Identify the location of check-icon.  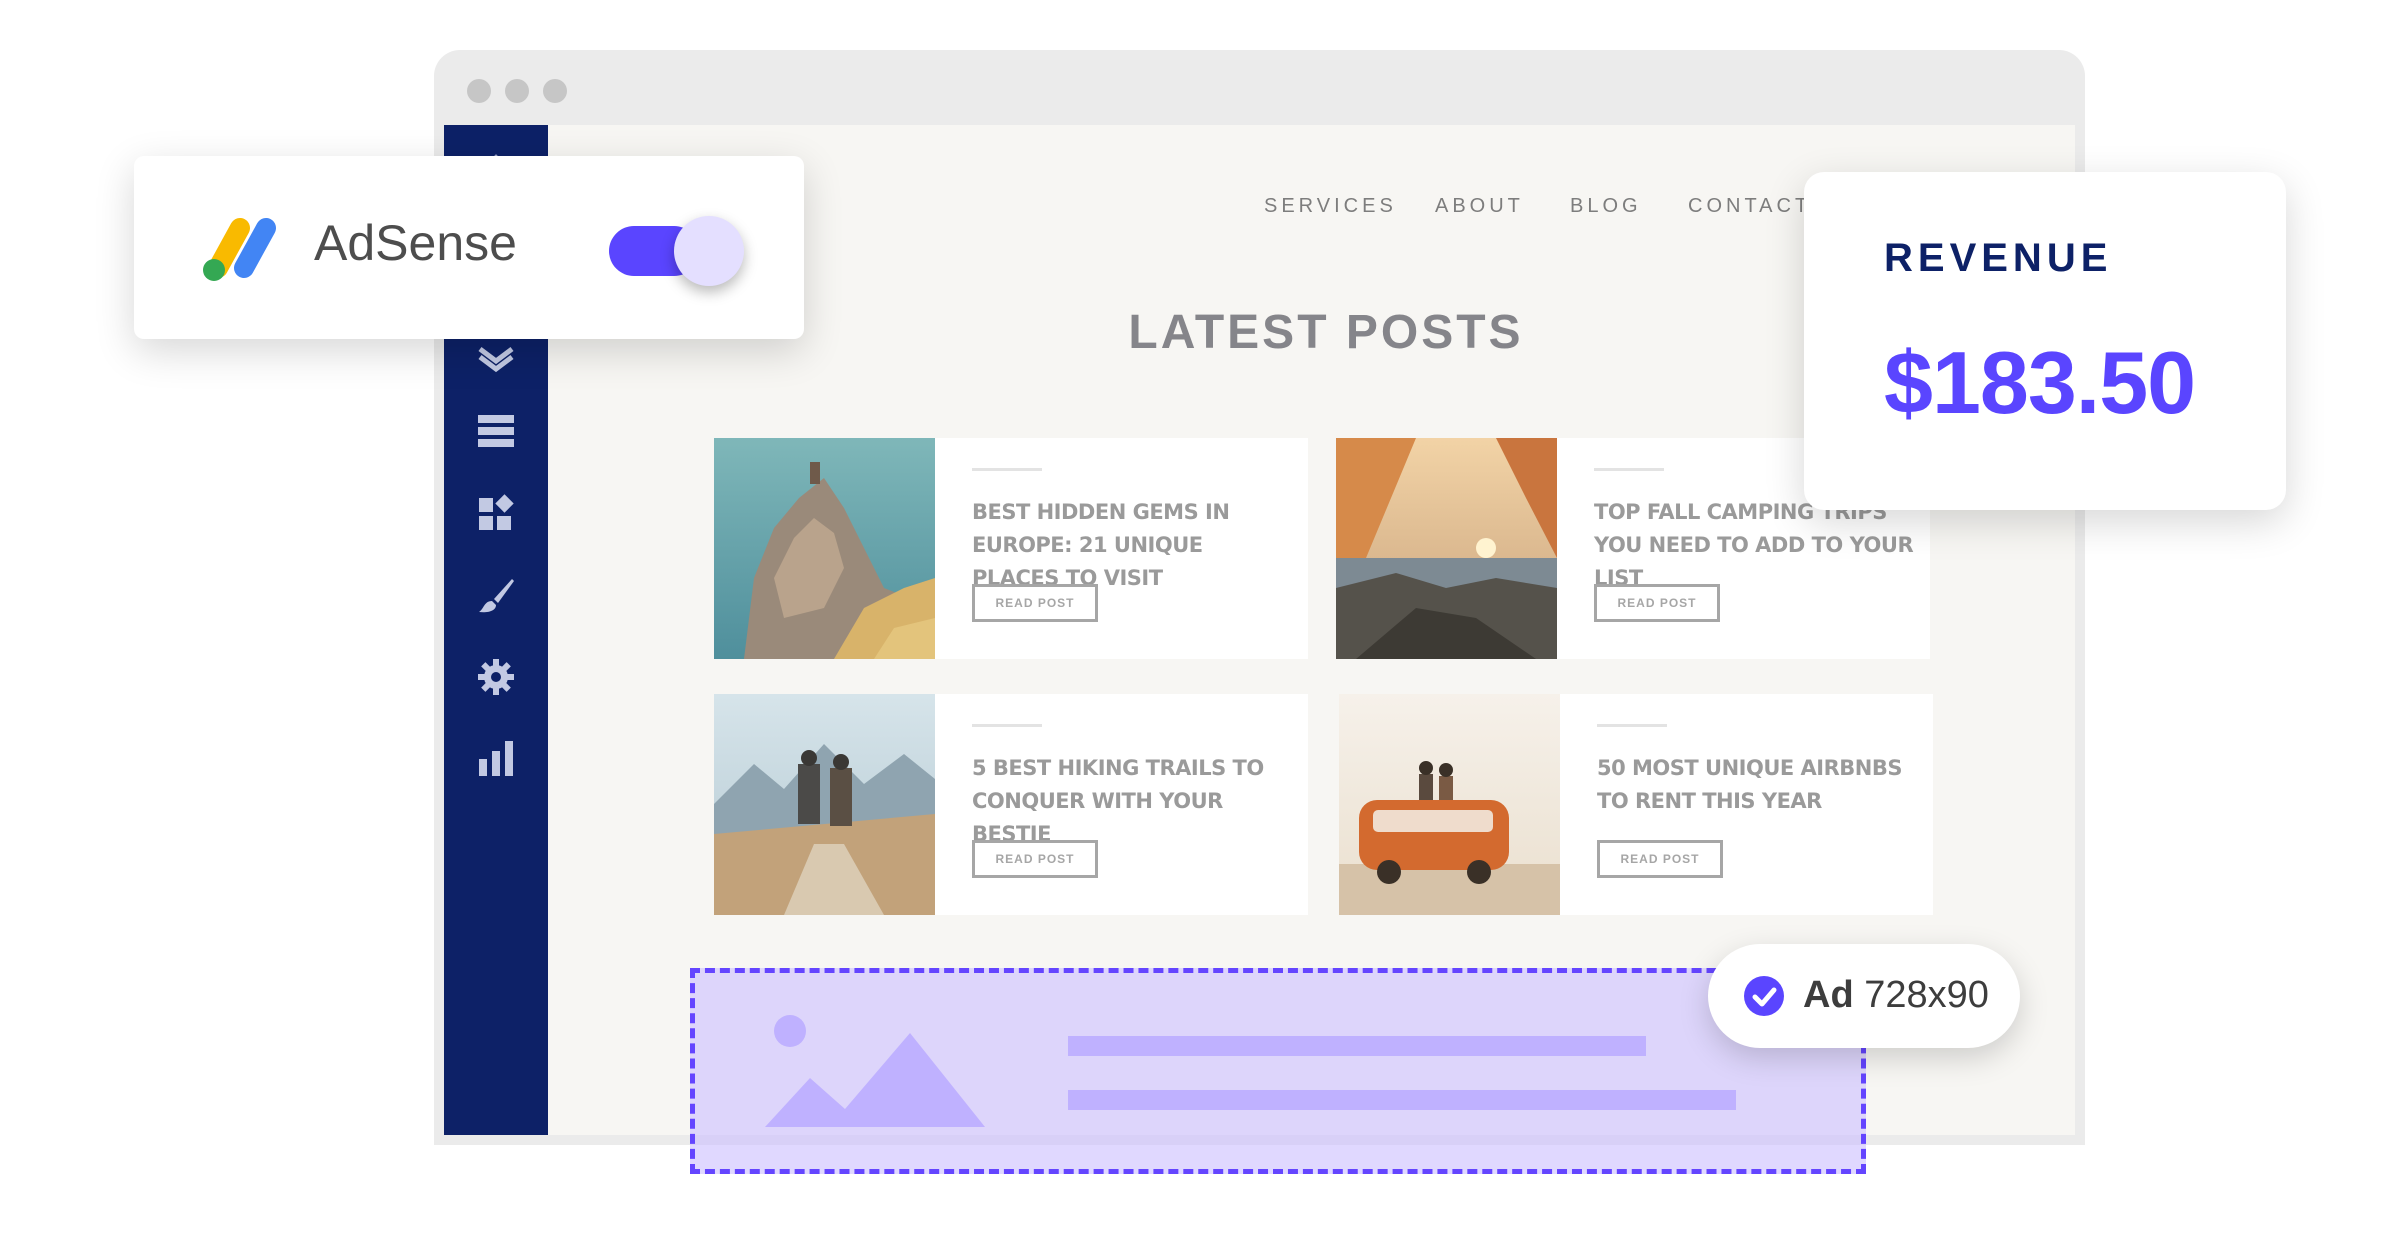
(1764, 996).